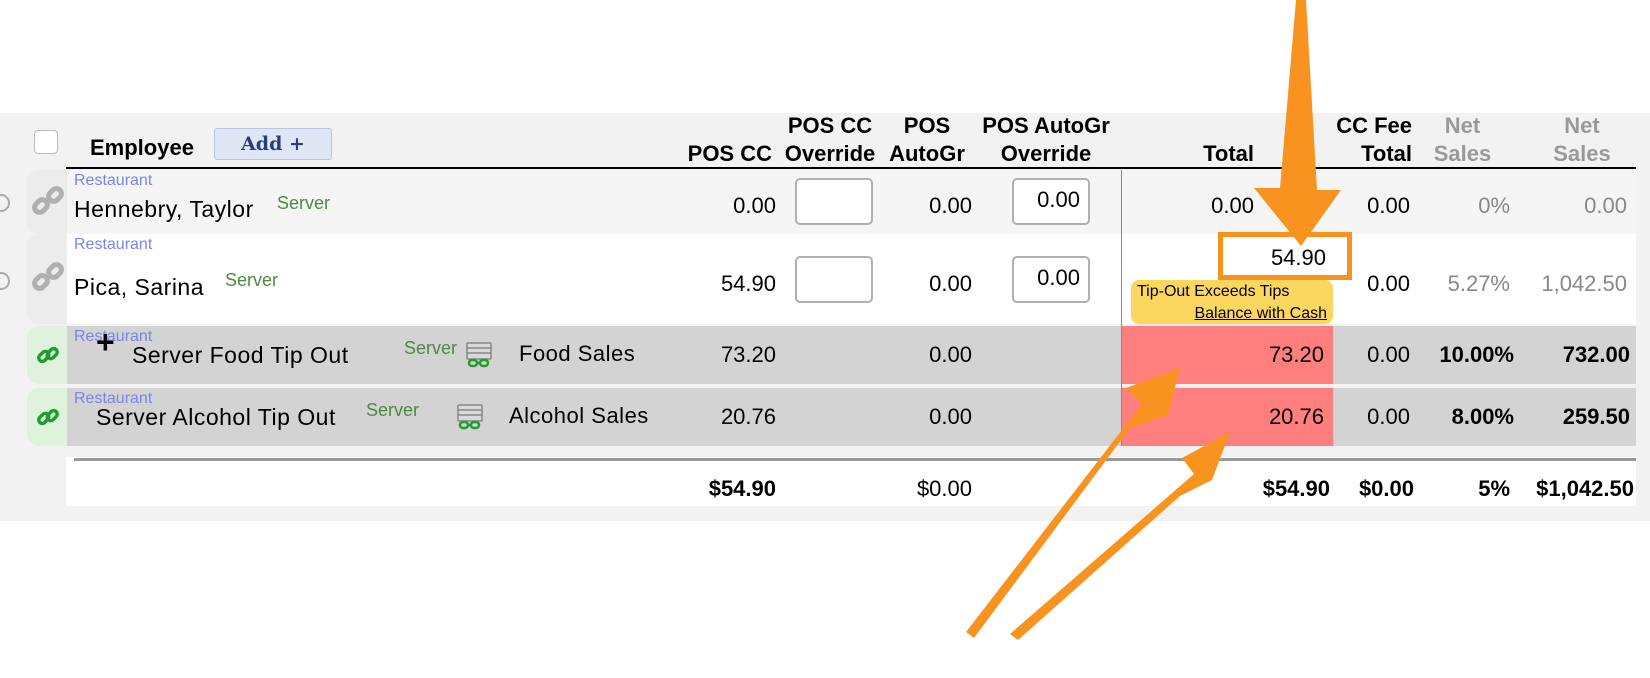  I want to click on total-cc-fee: $0.00, so click(1386, 488).